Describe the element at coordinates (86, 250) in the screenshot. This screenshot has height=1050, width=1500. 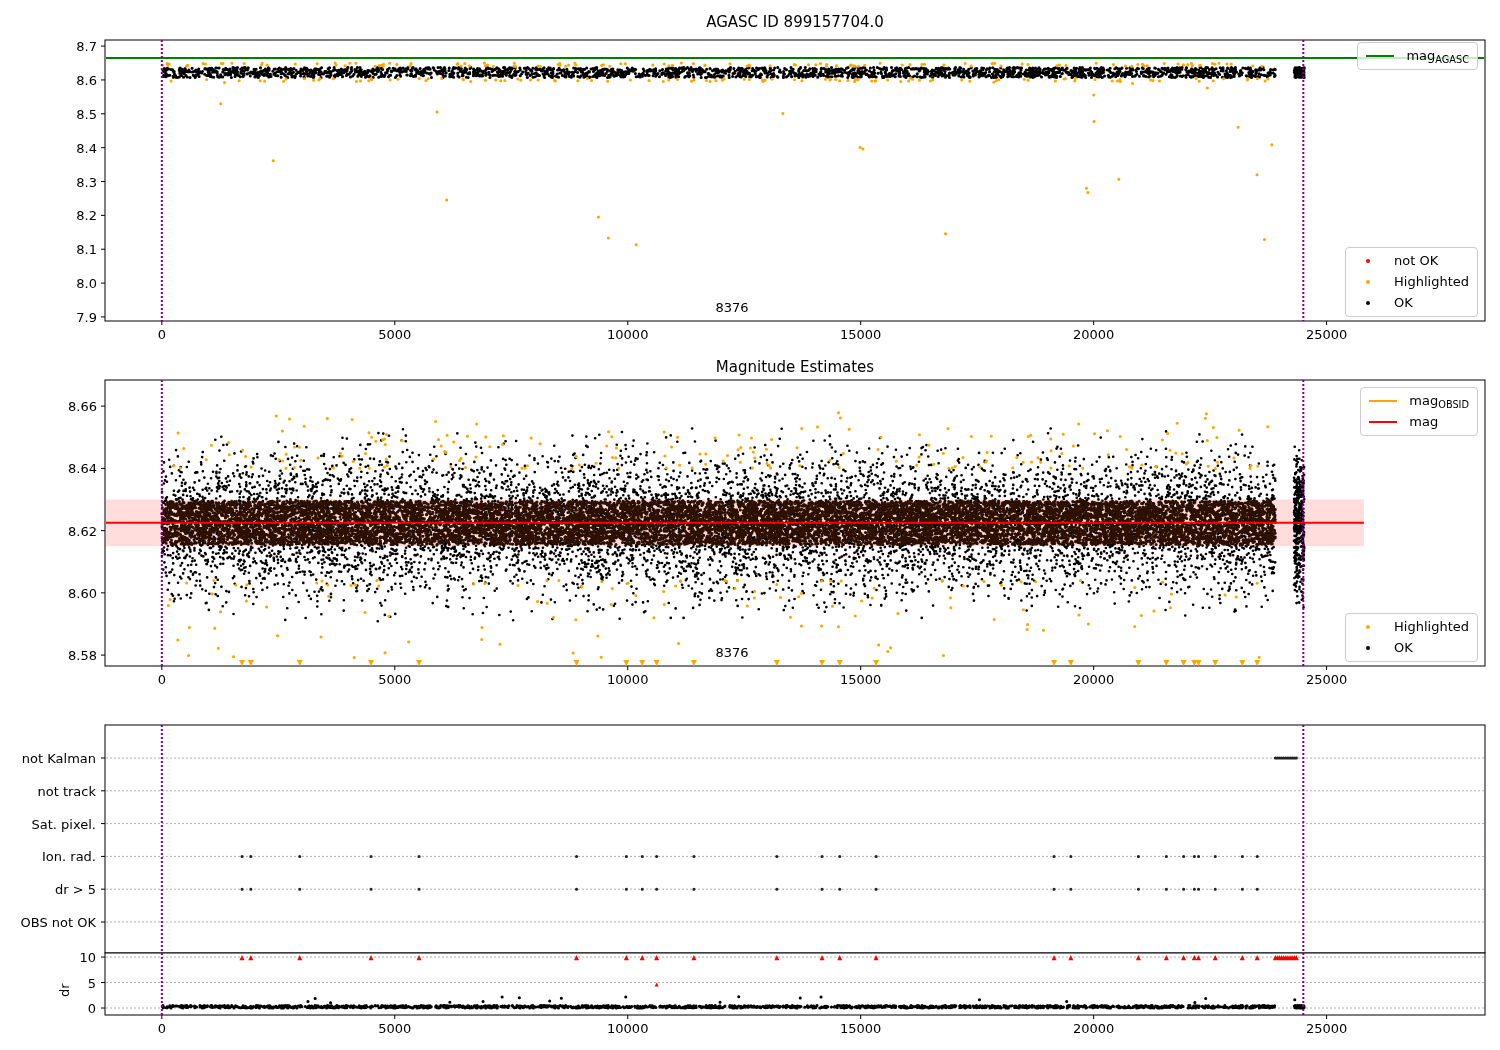
I see `y-tick-label: 8.1` at that location.